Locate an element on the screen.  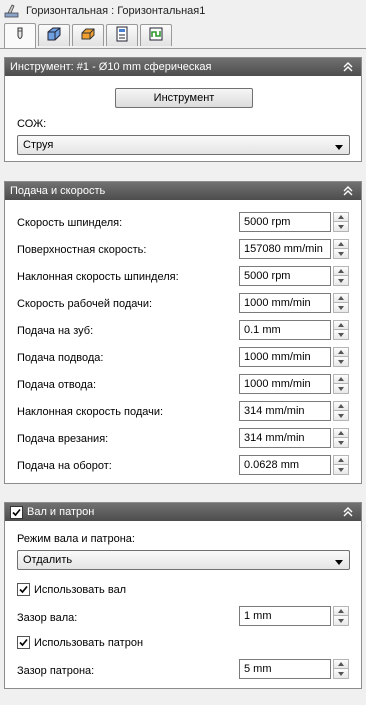
shaft-holder-enable-checkbox is located at coordinates (16, 512).